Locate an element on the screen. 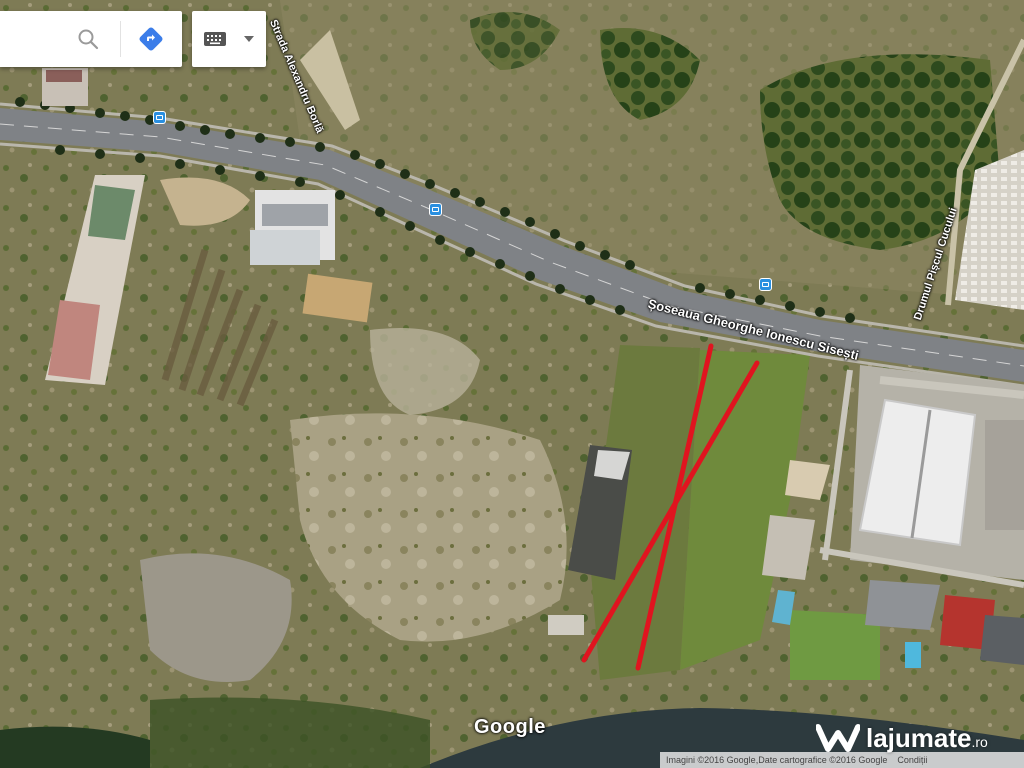 Image resolution: width=1024 pixels, height=768 pixels. input-tools-box is located at coordinates (229, 39).